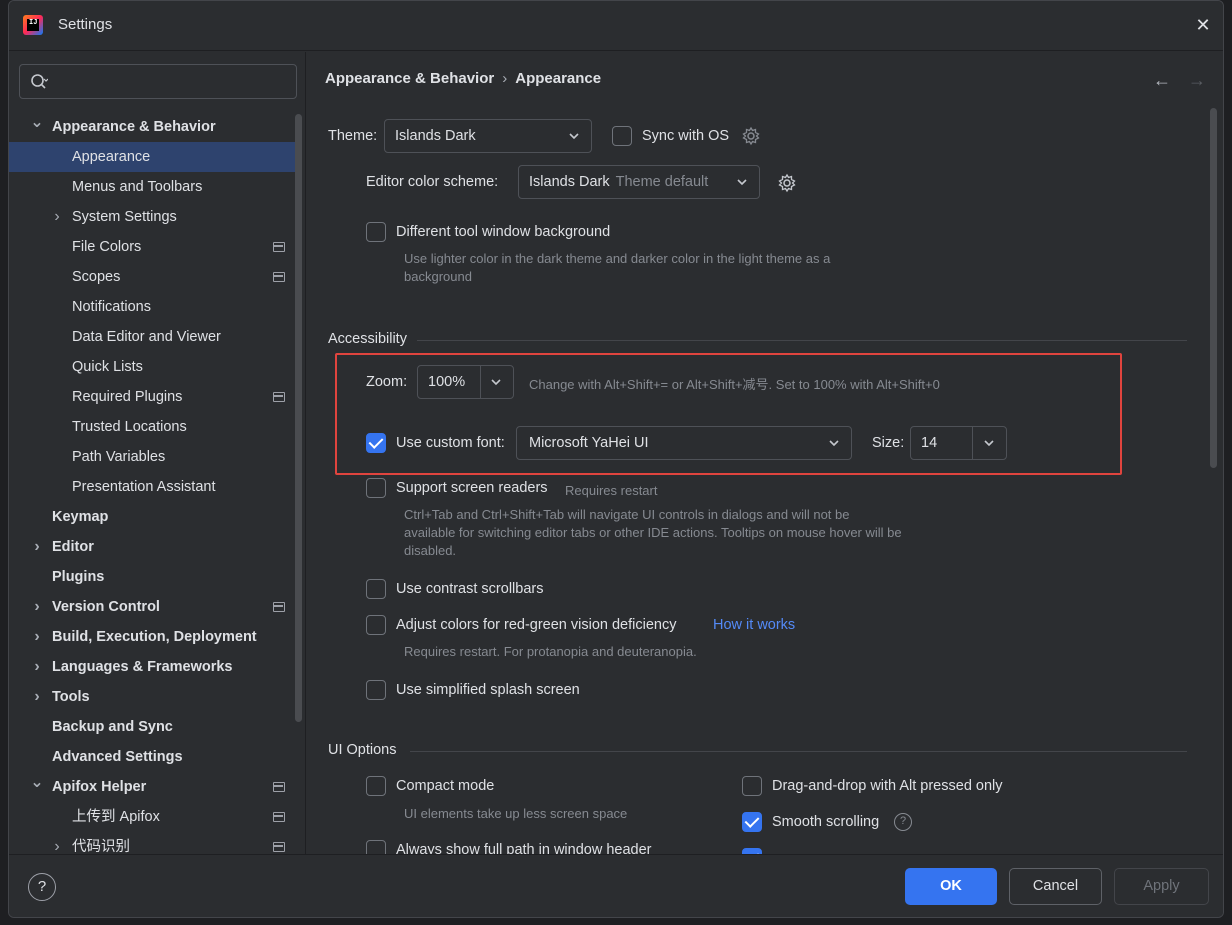  What do you see at coordinates (958, 443) in the screenshot?
I see `size-combo: 14` at bounding box center [958, 443].